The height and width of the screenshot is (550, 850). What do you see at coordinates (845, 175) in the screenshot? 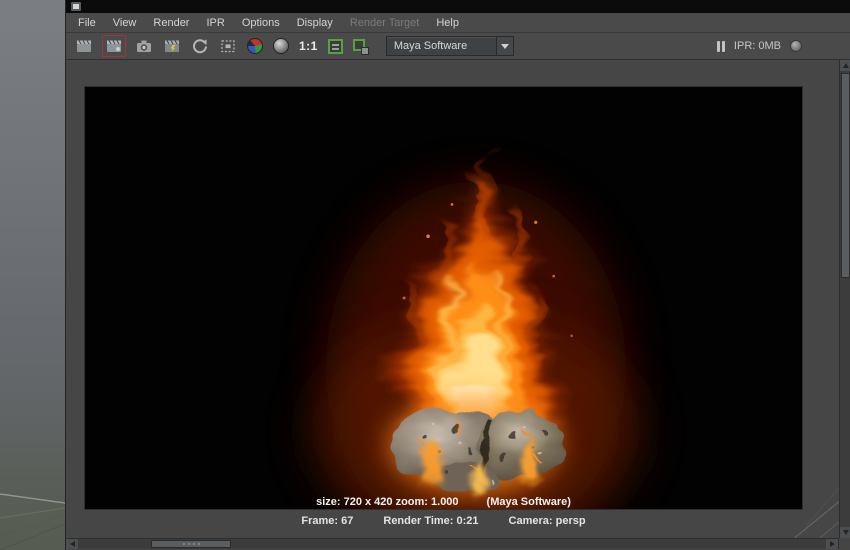
I see `vertical-scrollbar-thumb` at bounding box center [845, 175].